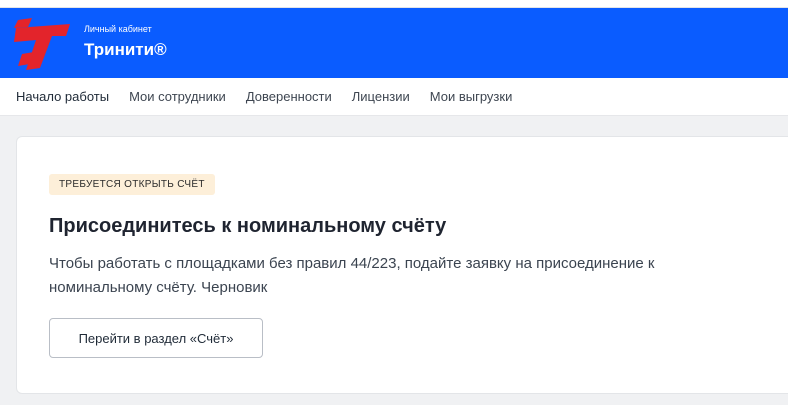  What do you see at coordinates (394, 4) in the screenshot?
I see `browser-top-strip` at bounding box center [394, 4].